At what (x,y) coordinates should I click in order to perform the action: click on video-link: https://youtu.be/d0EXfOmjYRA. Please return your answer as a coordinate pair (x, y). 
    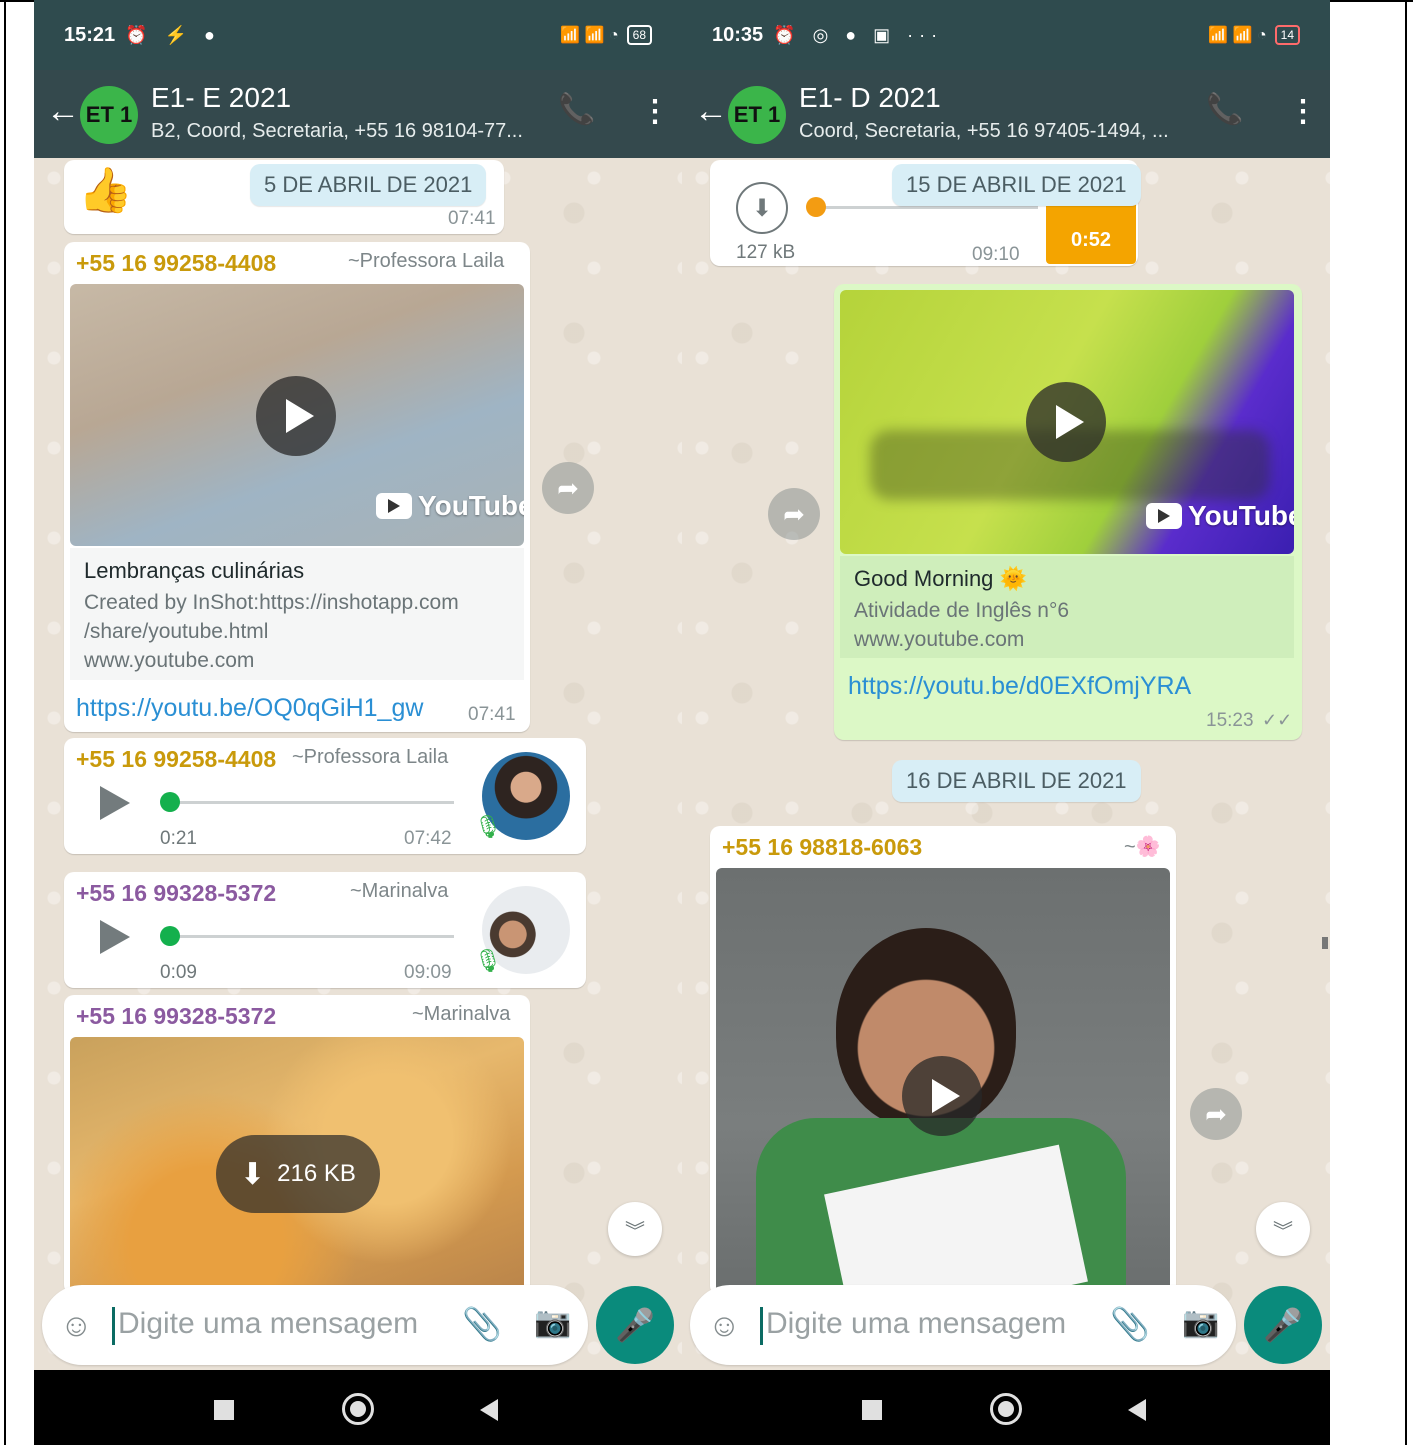
    Looking at the image, I should click on (1019, 686).